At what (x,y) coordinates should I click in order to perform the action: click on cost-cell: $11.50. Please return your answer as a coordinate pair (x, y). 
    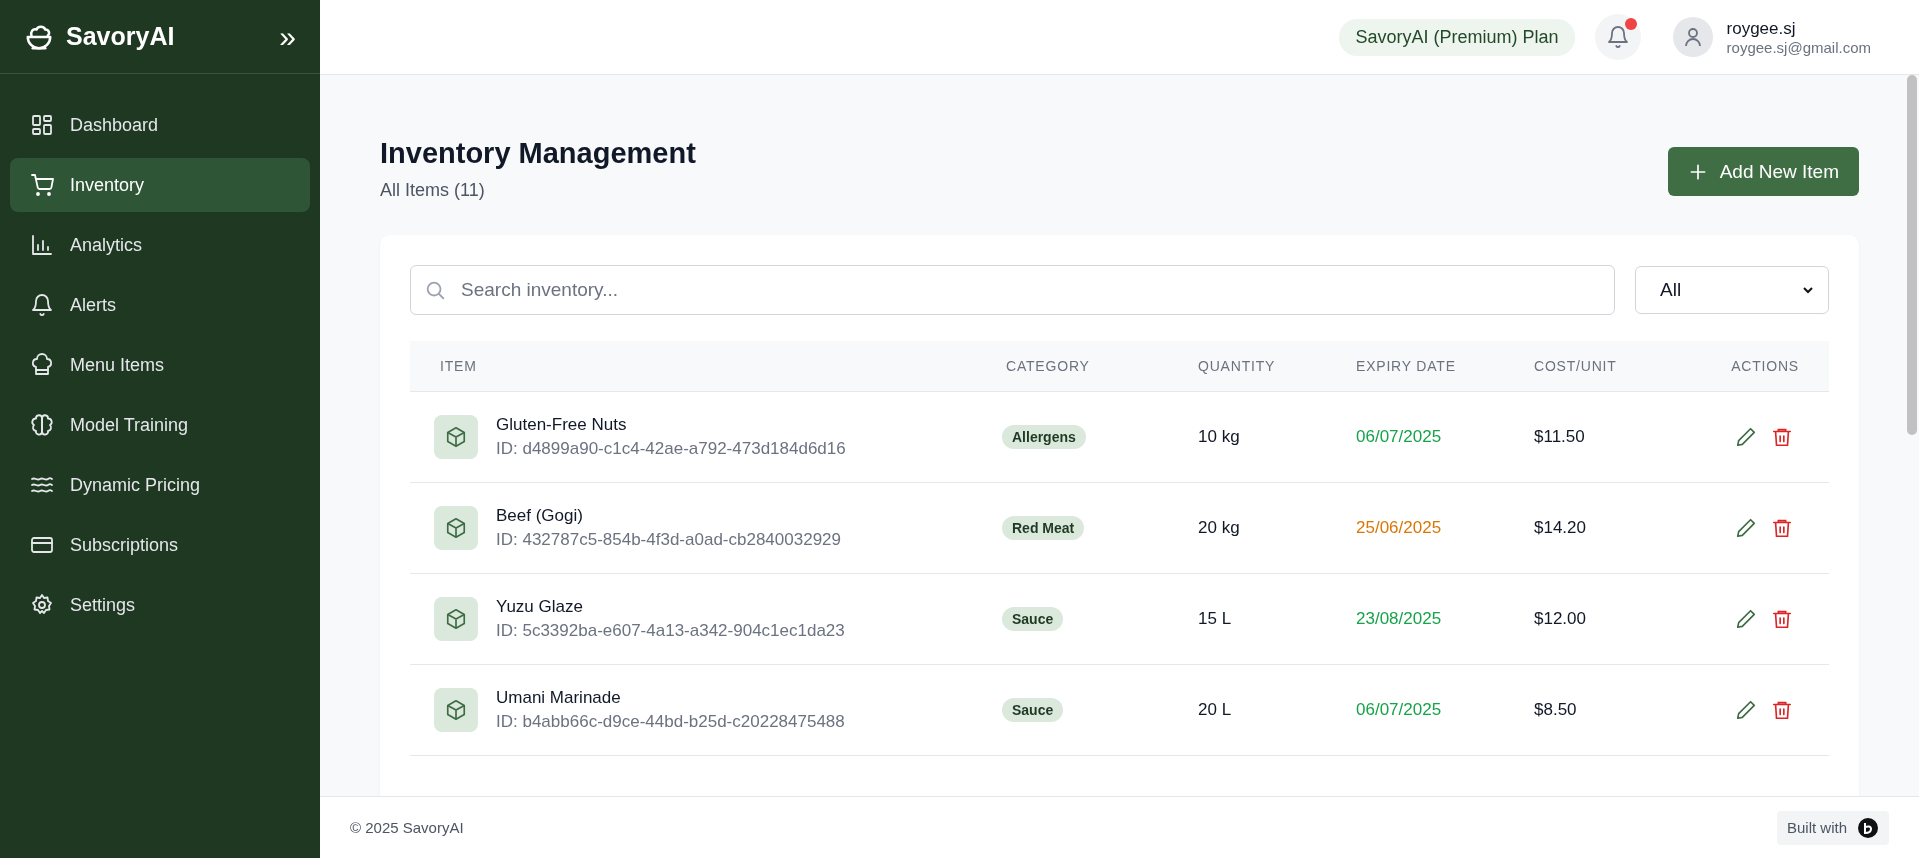
    Looking at the image, I should click on (1559, 436).